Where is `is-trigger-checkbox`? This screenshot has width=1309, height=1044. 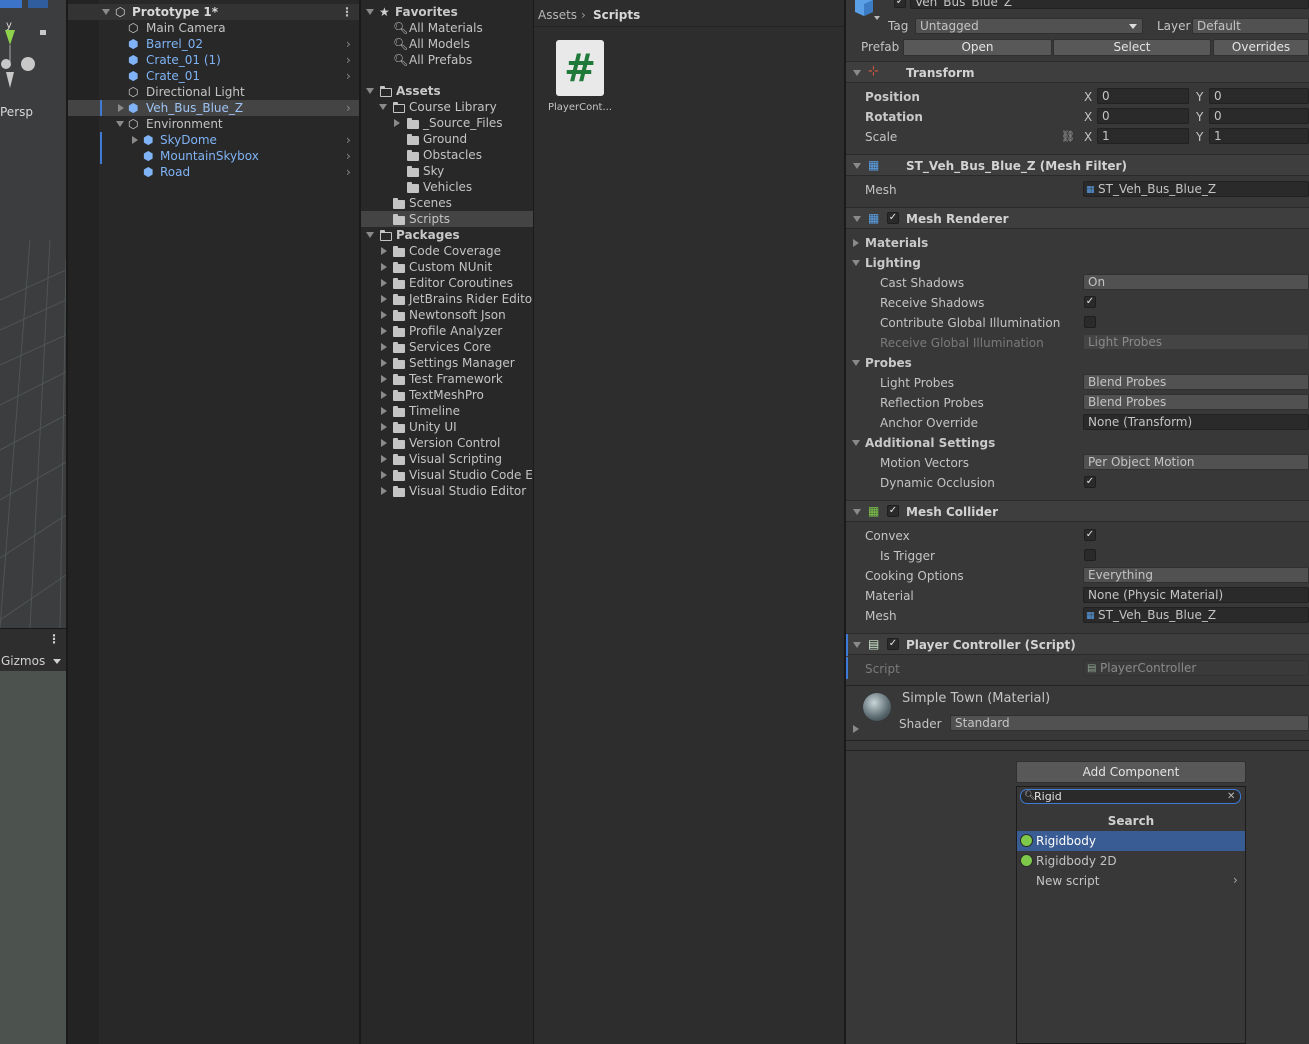 is-trigger-checkbox is located at coordinates (1090, 555).